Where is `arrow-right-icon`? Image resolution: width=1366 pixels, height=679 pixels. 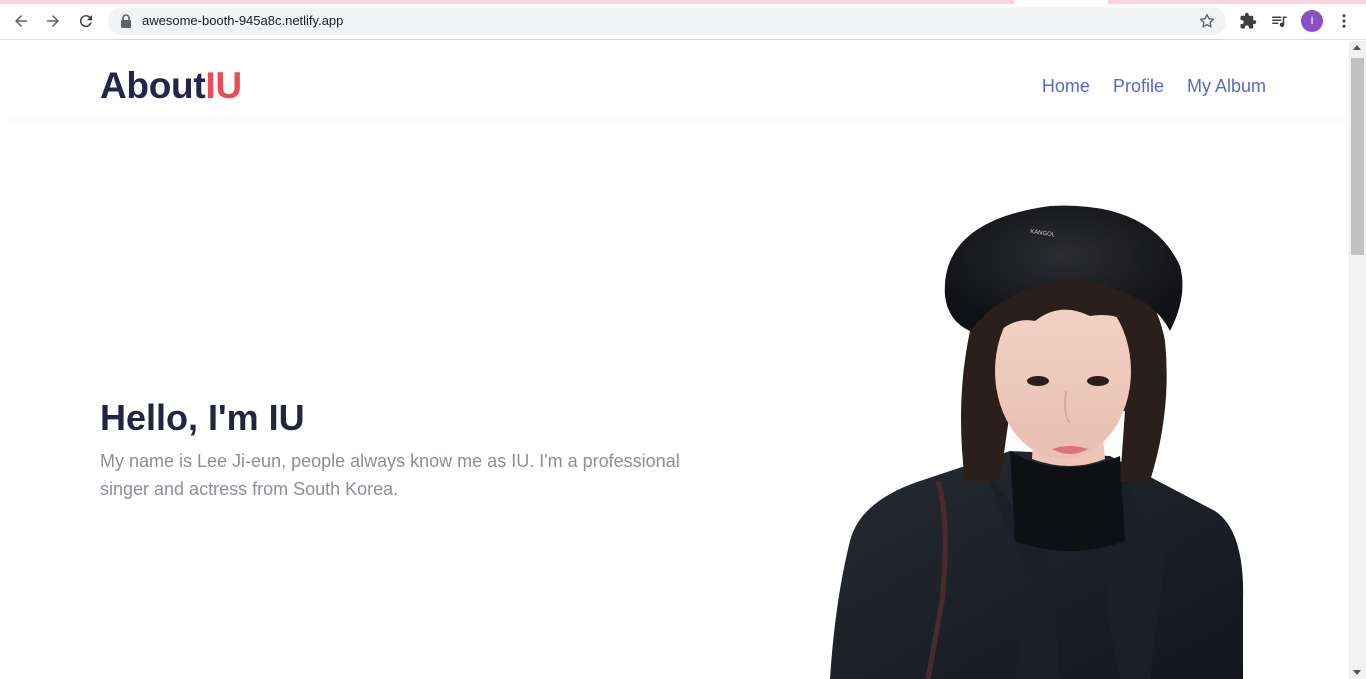
arrow-right-icon is located at coordinates (53, 21).